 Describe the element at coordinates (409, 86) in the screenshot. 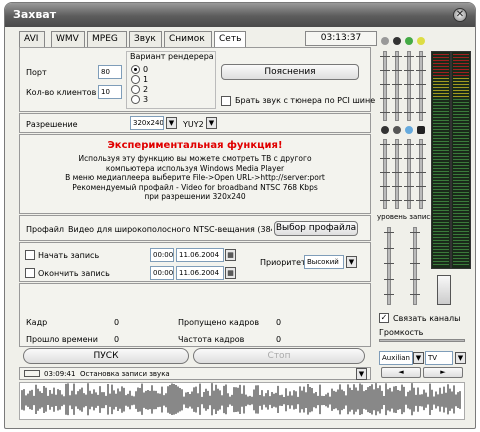

I see `saturation-slider` at that location.